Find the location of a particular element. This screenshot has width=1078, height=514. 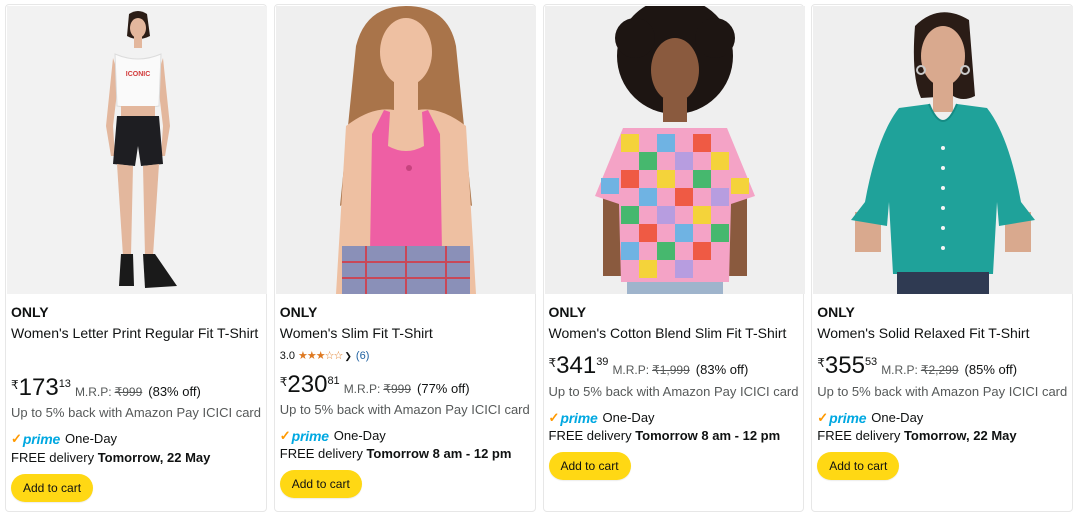

price-fraction: 13 is located at coordinates (64, 384).